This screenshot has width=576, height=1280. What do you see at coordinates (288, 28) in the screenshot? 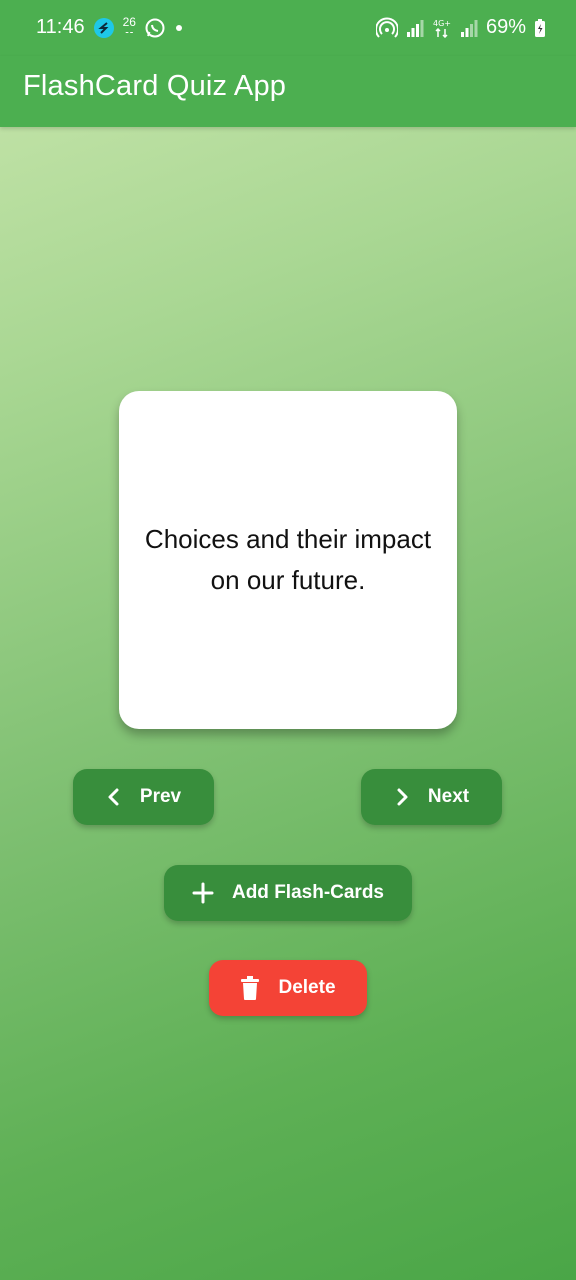
I see `status-bar: 11:46 26 ⁃⁃ 4G+ 69%` at bounding box center [288, 28].